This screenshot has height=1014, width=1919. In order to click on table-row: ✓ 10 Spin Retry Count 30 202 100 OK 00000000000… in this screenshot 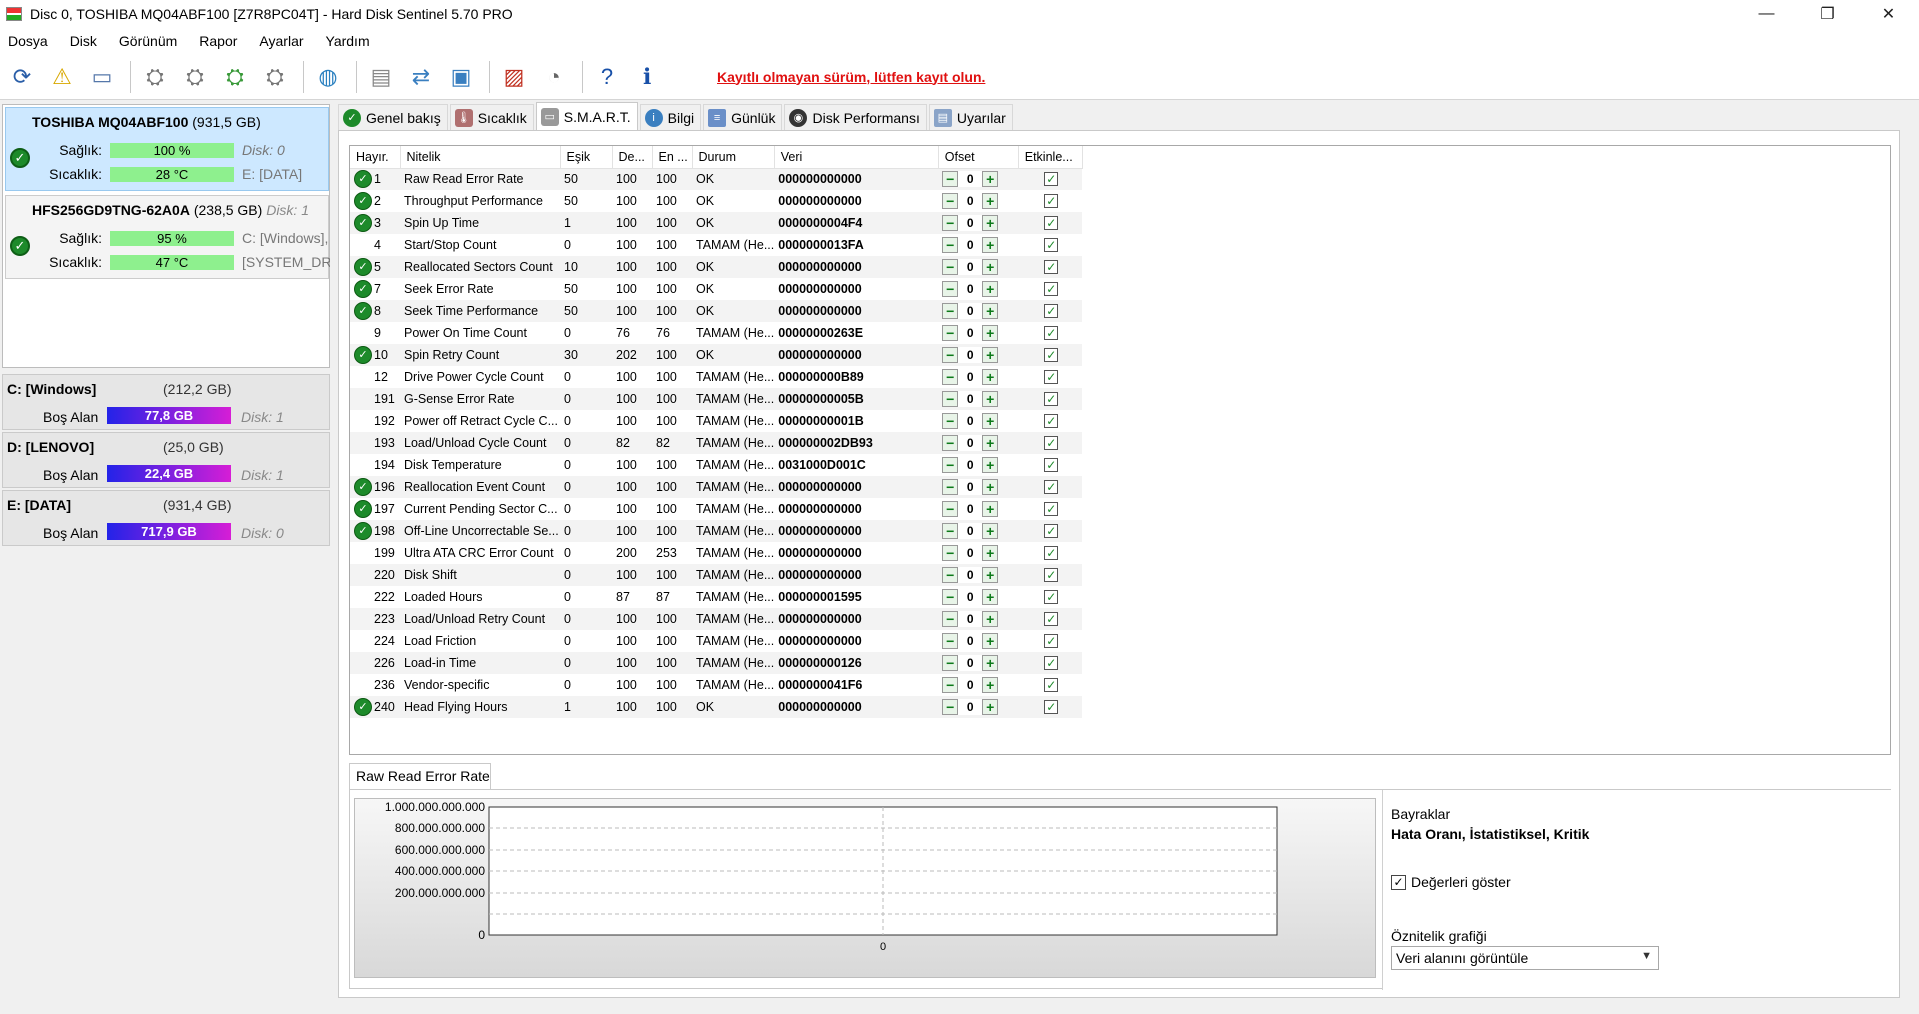, I will do `click(716, 355)`.